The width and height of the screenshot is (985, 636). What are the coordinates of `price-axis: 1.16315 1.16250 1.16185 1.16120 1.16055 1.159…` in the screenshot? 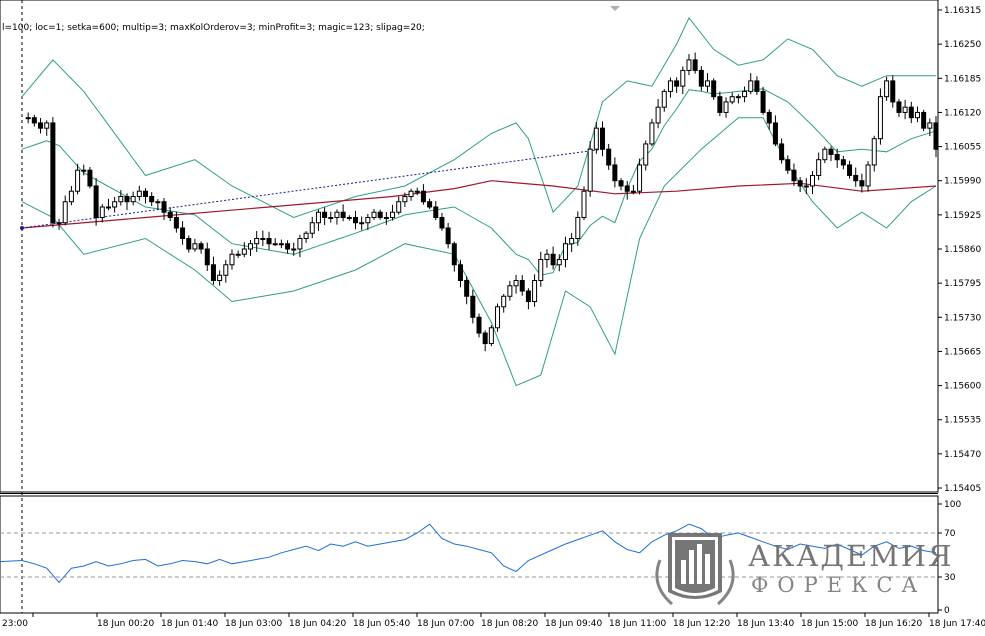 It's located at (959, 250).